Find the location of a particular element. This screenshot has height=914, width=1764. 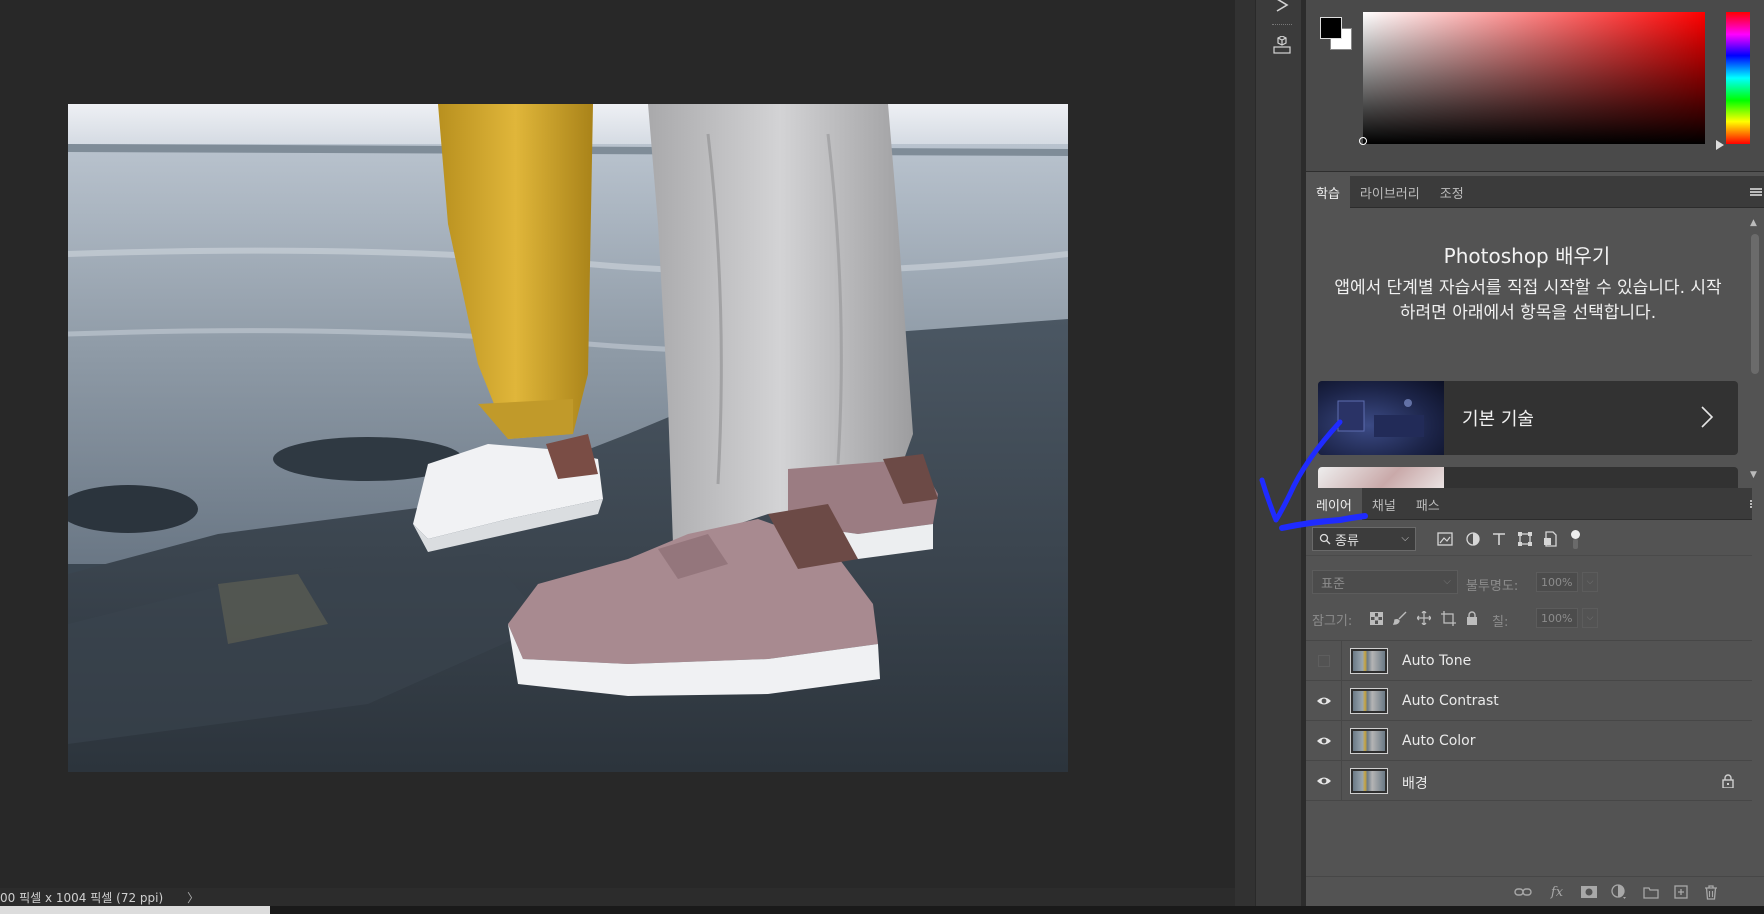

scroll-thumb is located at coordinates (1755, 304).